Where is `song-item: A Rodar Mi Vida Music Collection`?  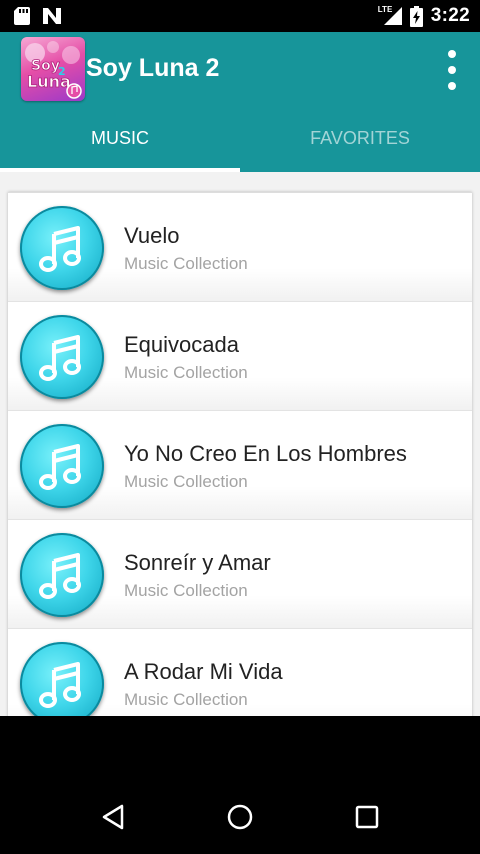 song-item: A Rodar Mi Vida Music Collection is located at coordinates (240, 672).